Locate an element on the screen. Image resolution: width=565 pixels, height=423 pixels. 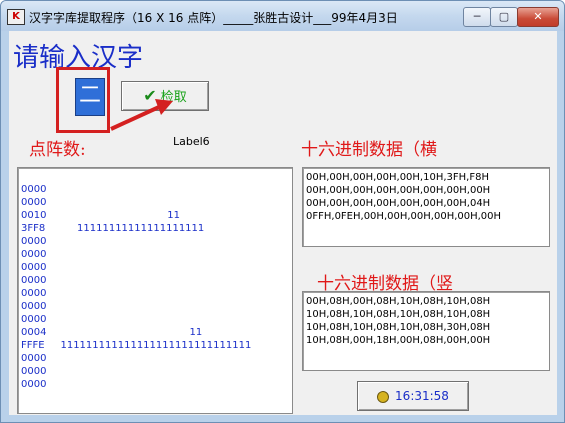
app-icon: K is located at coordinates (16, 17).